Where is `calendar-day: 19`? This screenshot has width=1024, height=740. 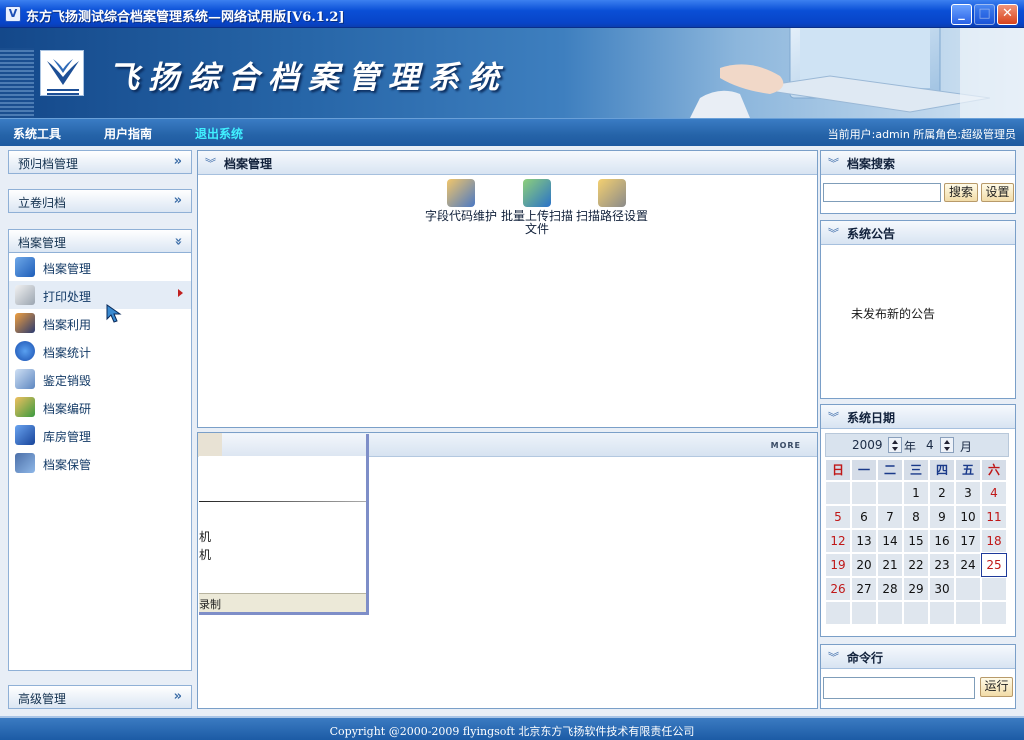 calendar-day: 19 is located at coordinates (838, 565).